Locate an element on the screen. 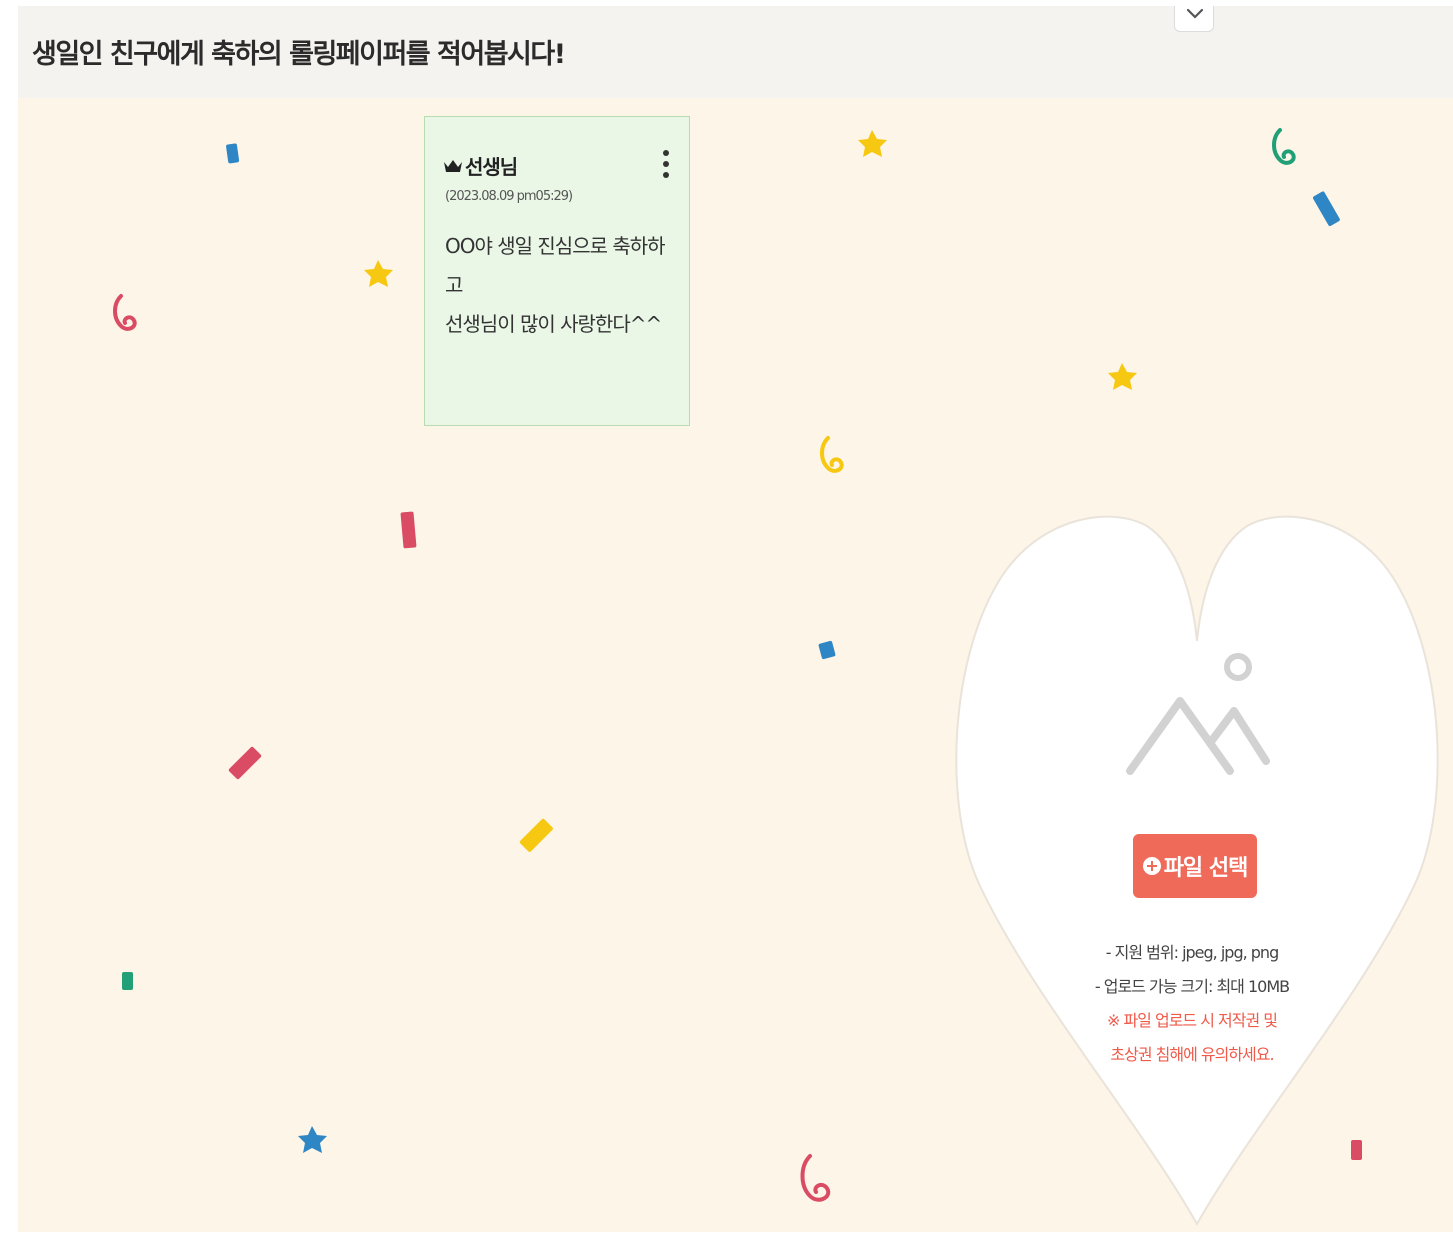 This screenshot has width=1453, height=1234. chevron-down-icon is located at coordinates (1195, 13).